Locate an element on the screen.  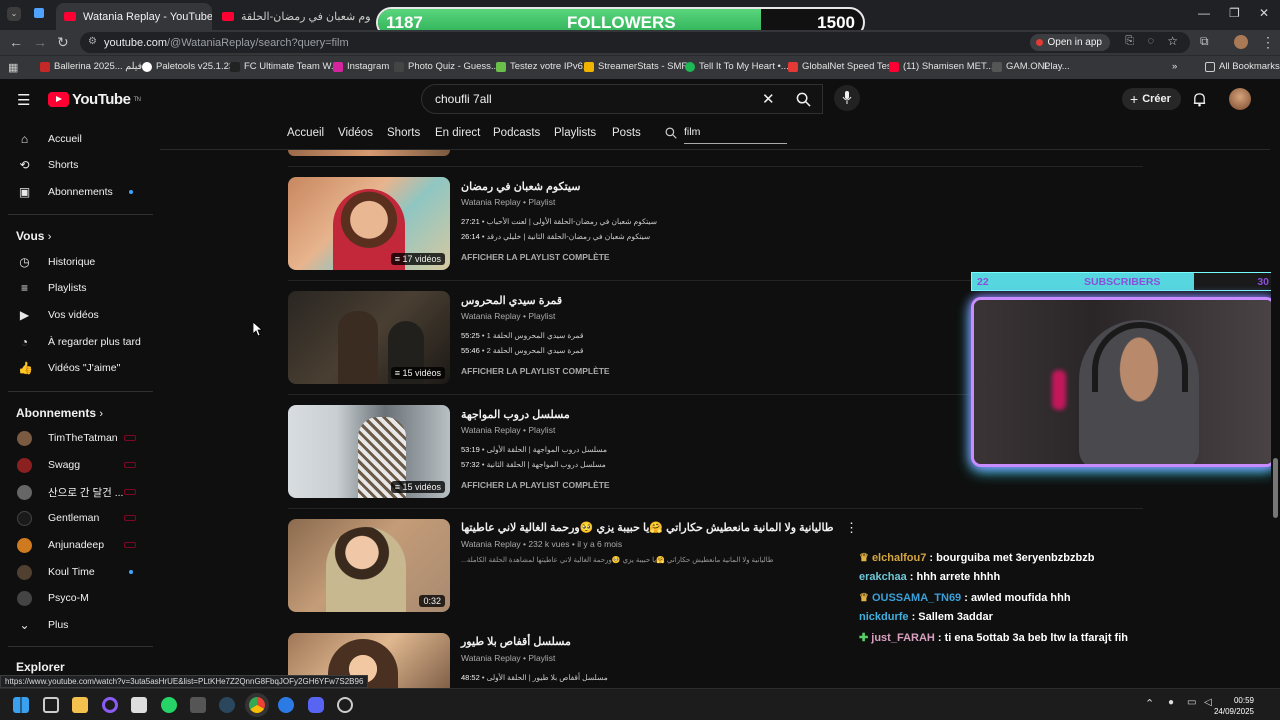
channel-search-input: film is located at coordinates (735, 135).